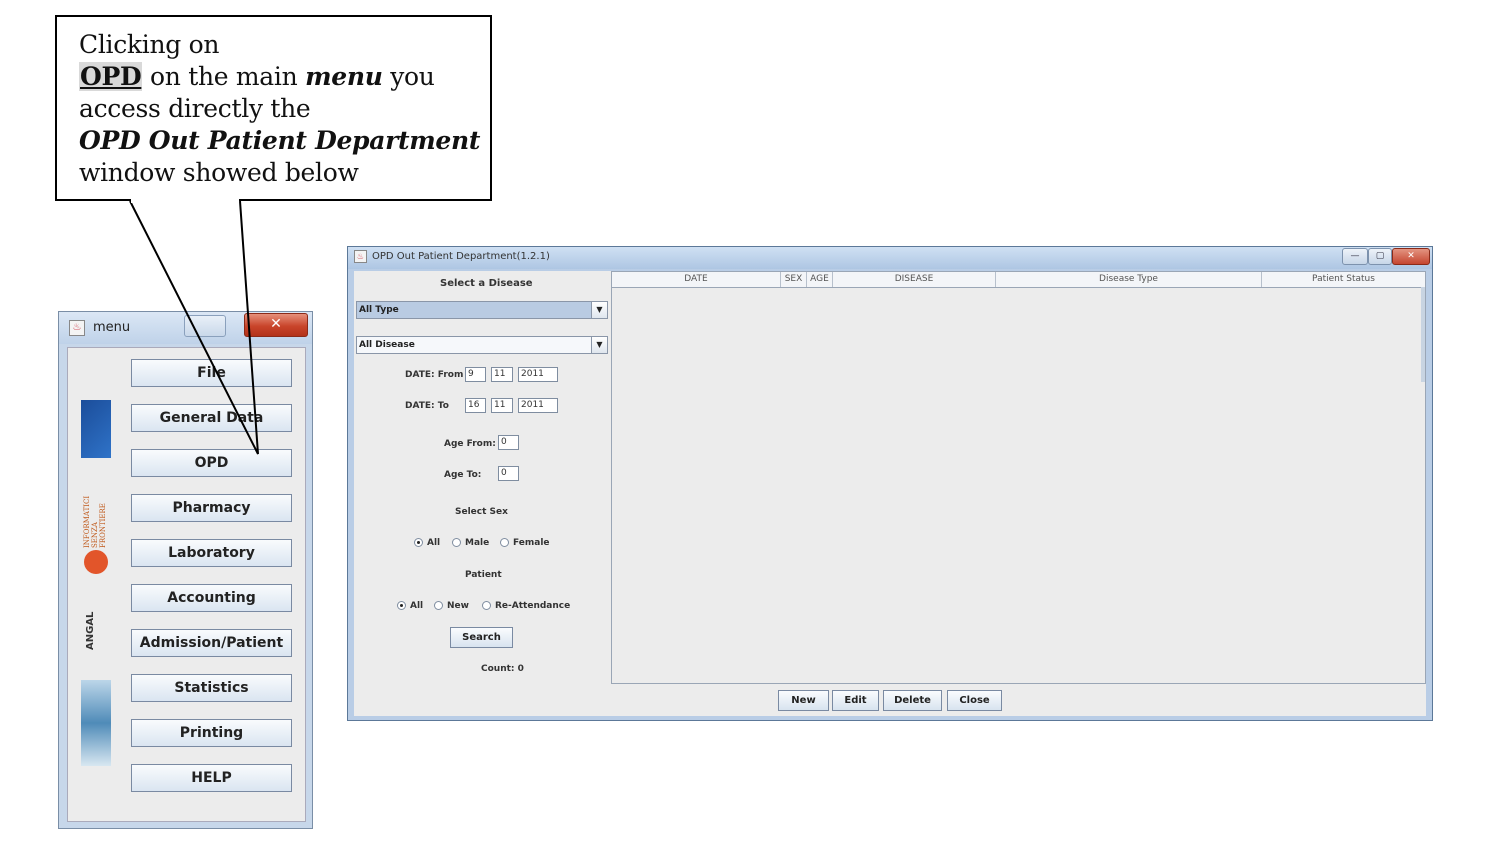  What do you see at coordinates (211, 553) in the screenshot?
I see `laboratory-button: Laboratory` at bounding box center [211, 553].